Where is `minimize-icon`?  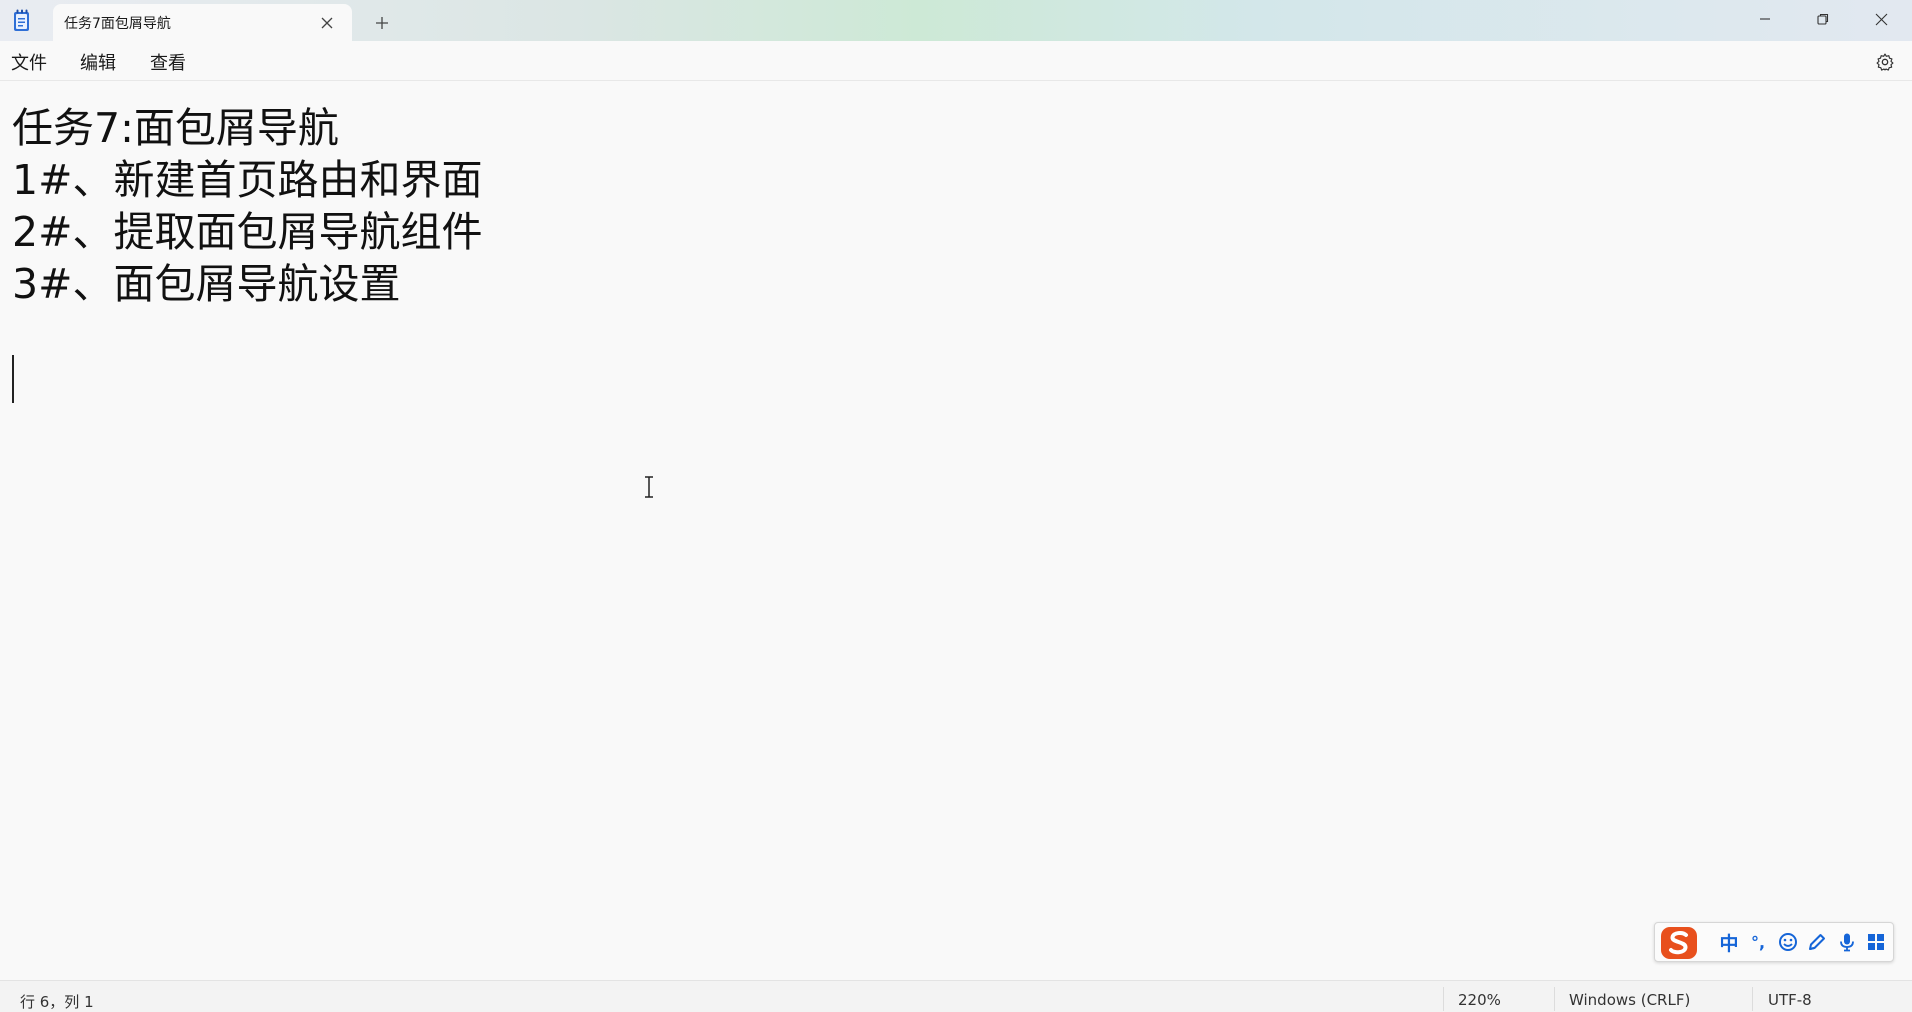 minimize-icon is located at coordinates (1765, 19).